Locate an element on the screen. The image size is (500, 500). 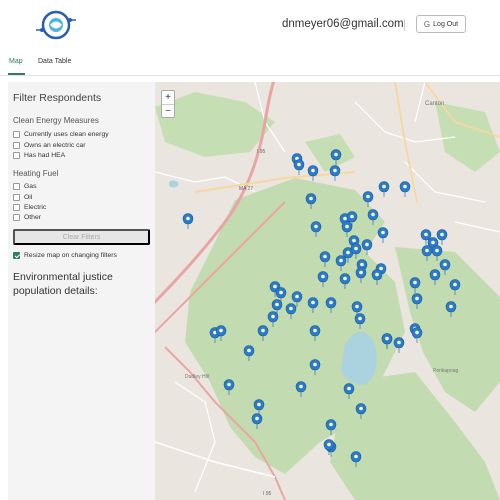
clean-energy-heading: Clean Energy Measures is located at coordinates (56, 120).